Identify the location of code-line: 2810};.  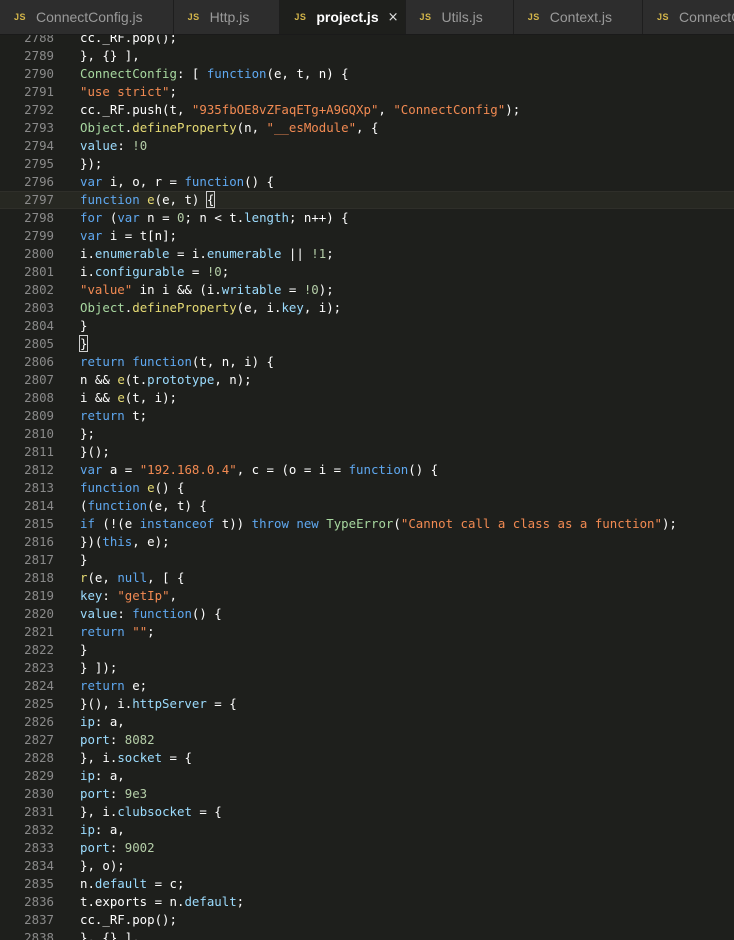
(367, 434).